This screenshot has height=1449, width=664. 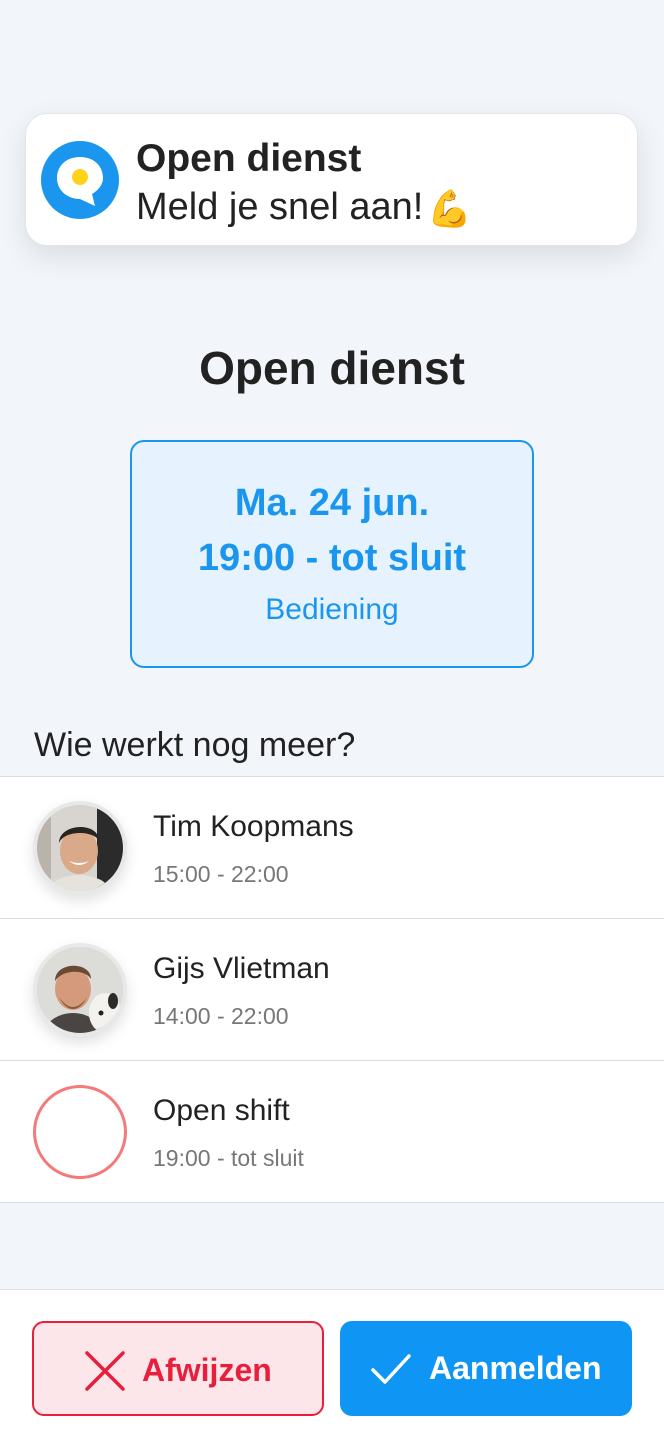 I want to click on push-notification: Open dienst Meld je snel aan! 💪, so click(x=331, y=179).